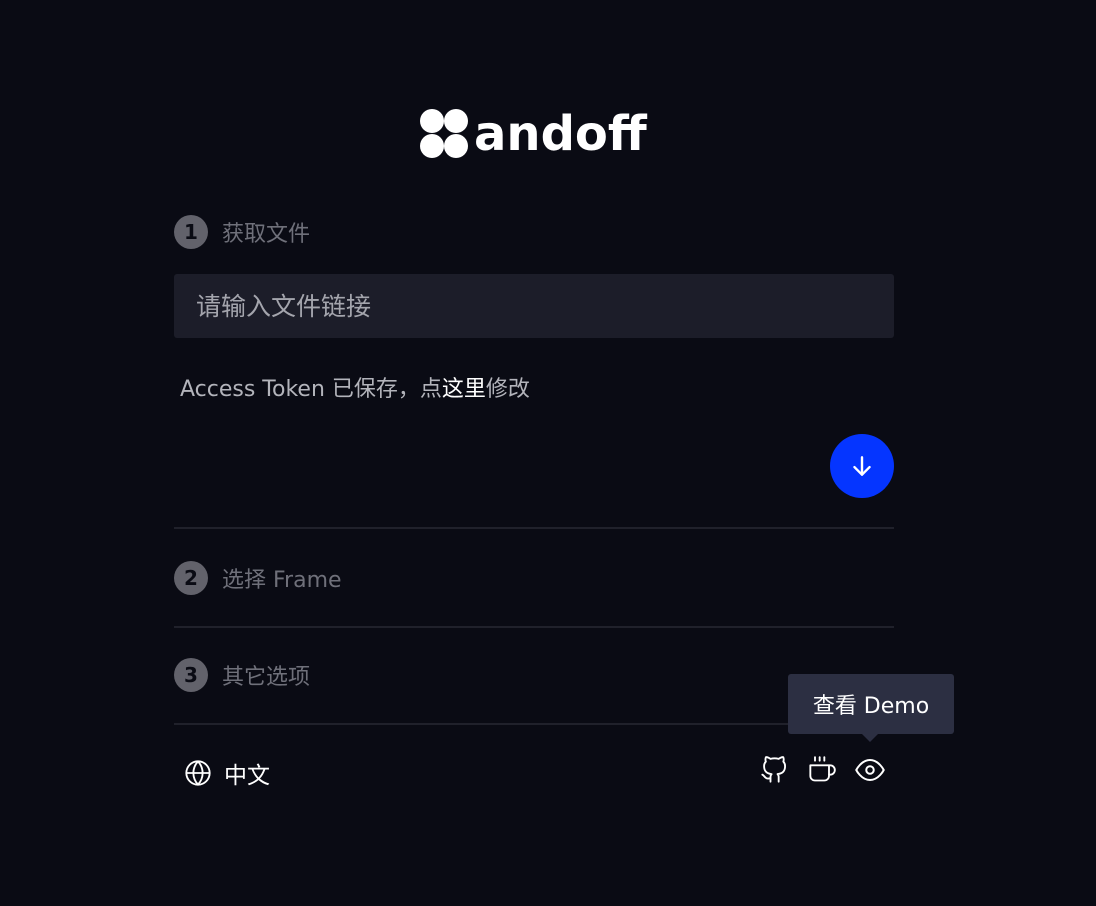 This screenshot has height=906, width=1096. Describe the element at coordinates (198, 773) in the screenshot. I see `globe-icon` at that location.